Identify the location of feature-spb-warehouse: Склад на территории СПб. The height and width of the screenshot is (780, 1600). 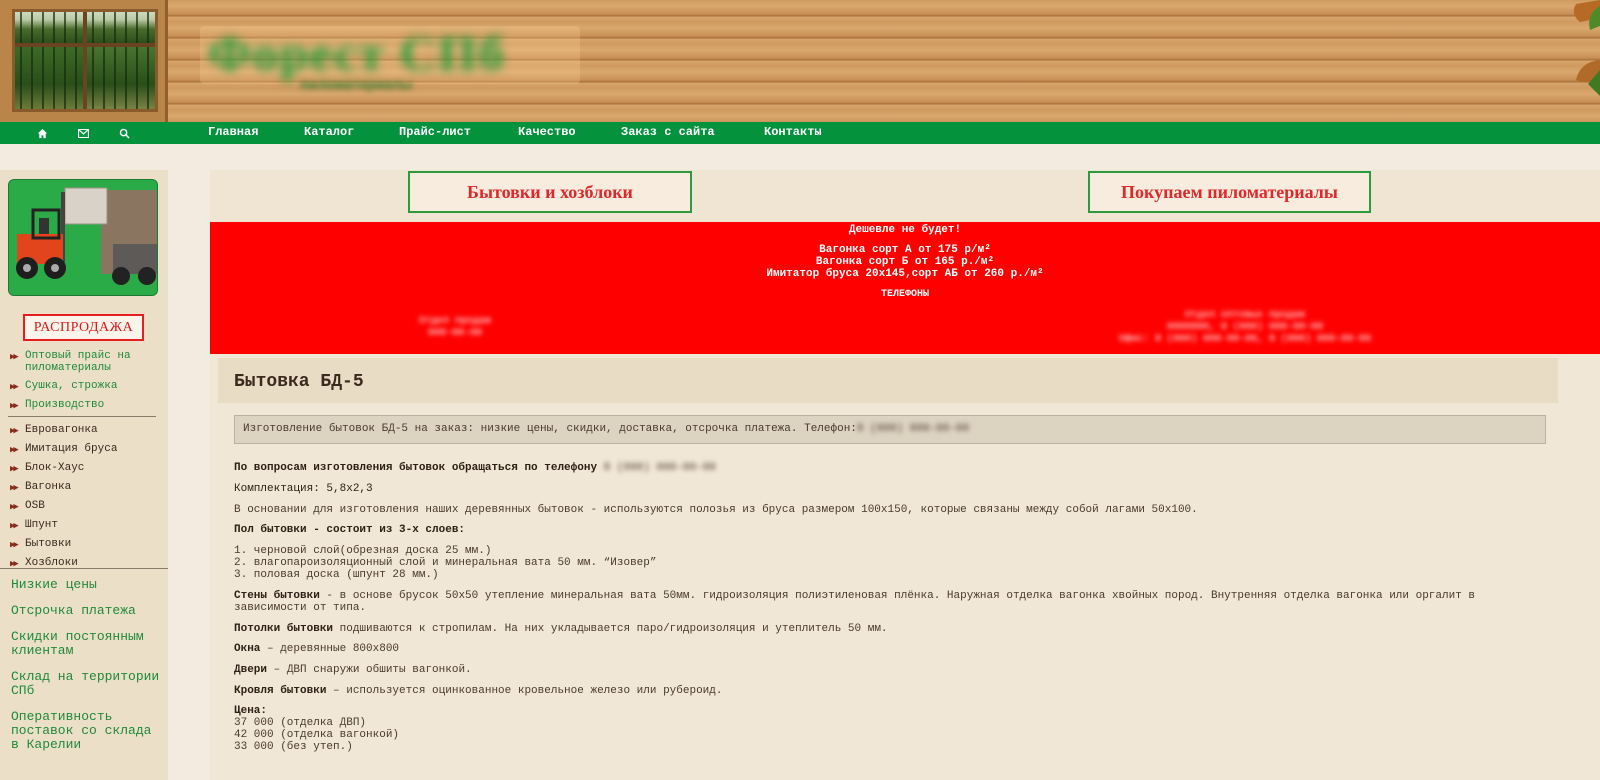
(86, 684).